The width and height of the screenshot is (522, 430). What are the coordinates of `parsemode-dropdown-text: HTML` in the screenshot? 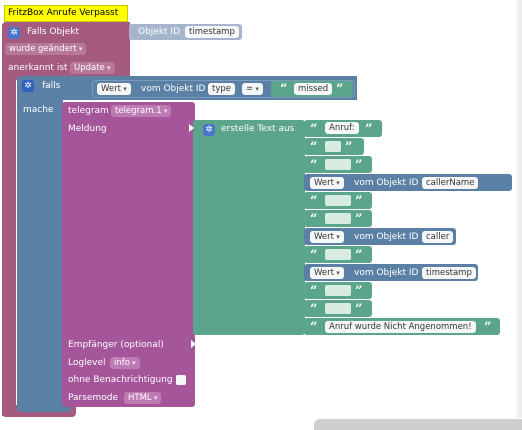 It's located at (140, 398).